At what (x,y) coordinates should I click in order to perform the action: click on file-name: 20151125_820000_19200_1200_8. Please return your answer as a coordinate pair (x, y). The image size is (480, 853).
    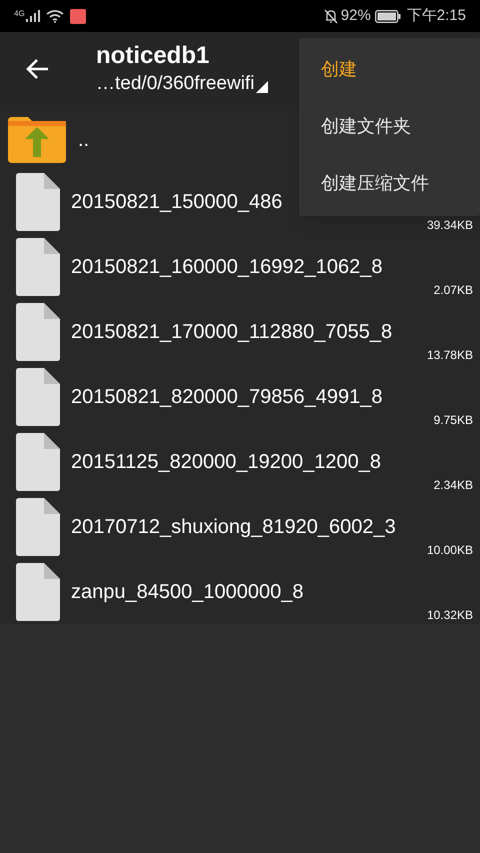
    Looking at the image, I should click on (226, 462).